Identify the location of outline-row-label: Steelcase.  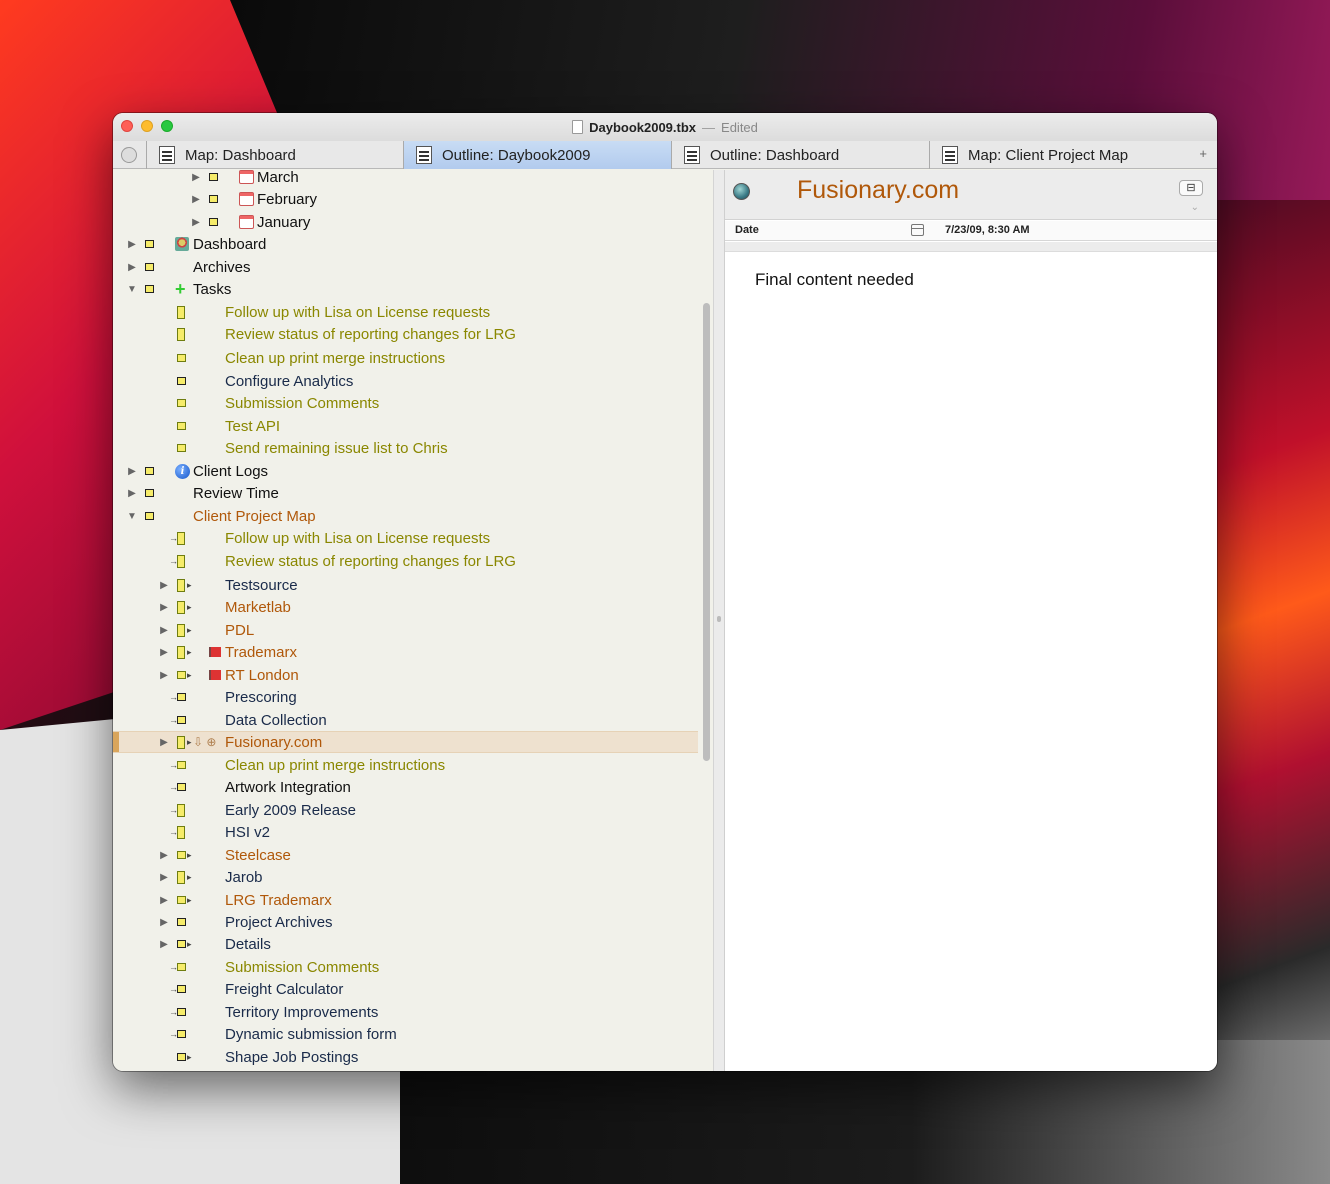
(258, 855).